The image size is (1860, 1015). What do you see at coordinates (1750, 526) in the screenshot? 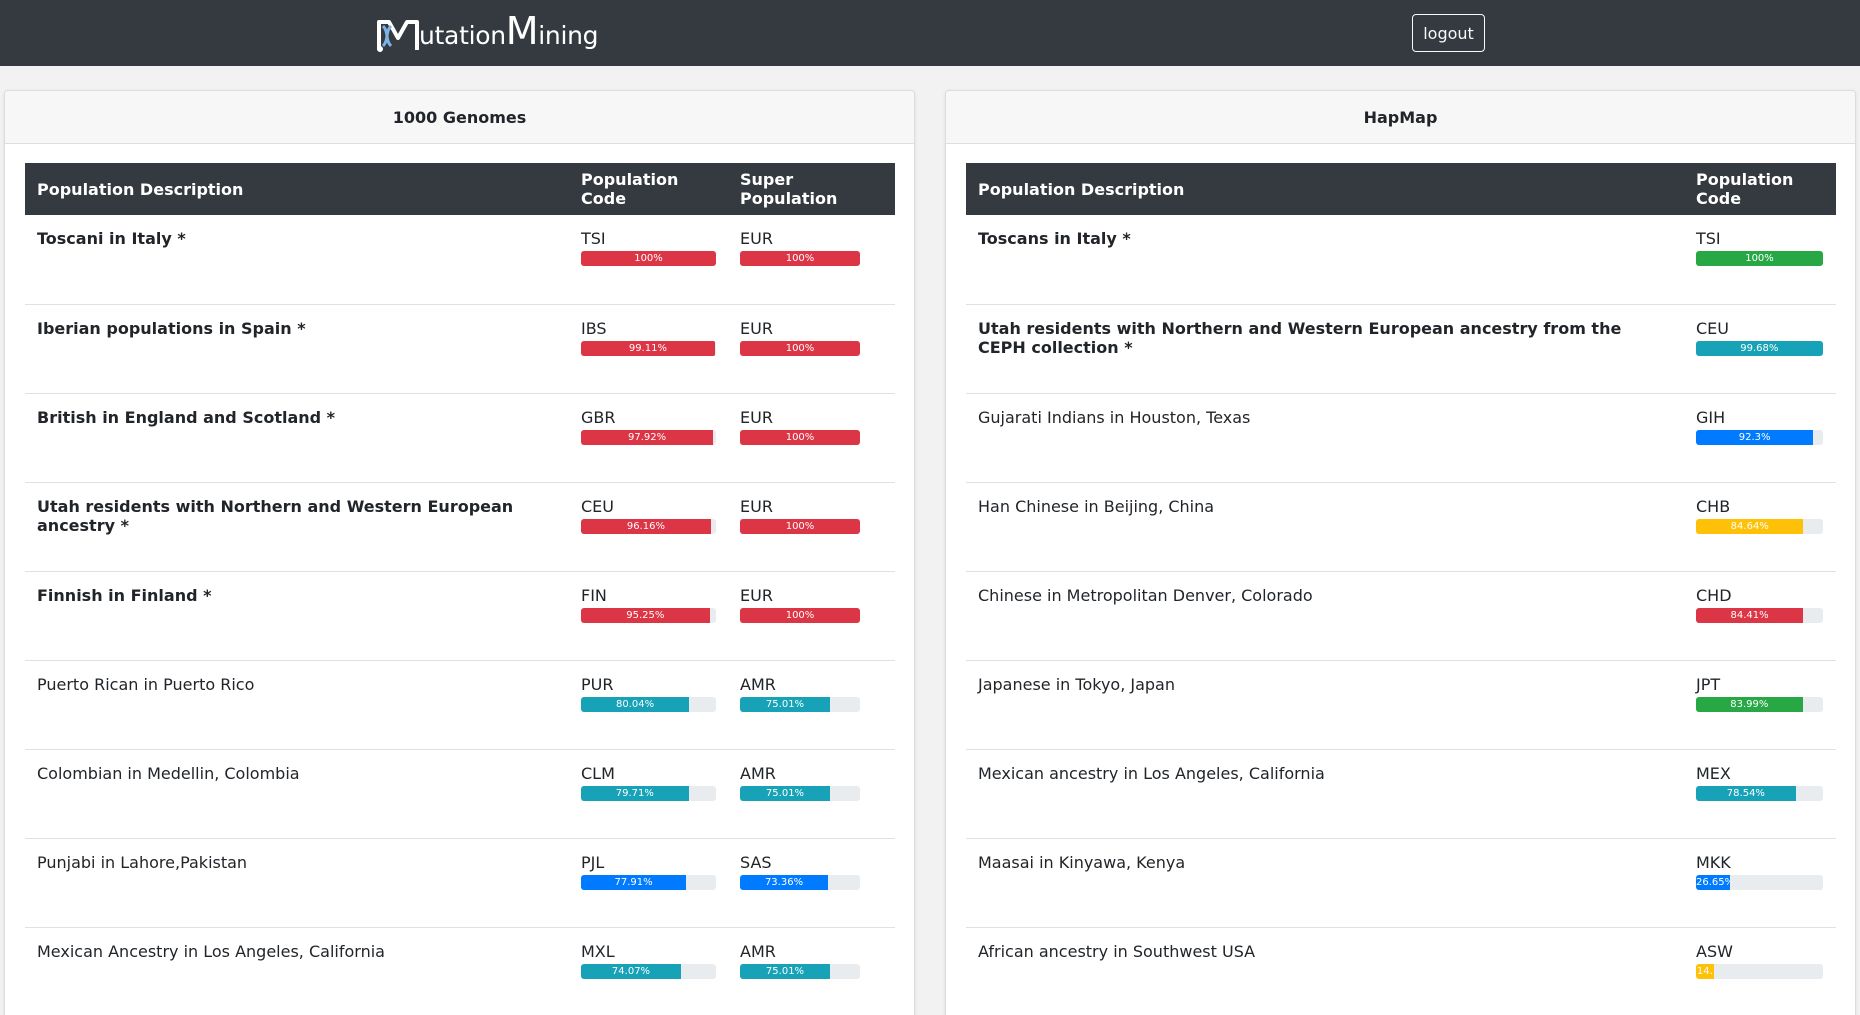
I see `progress-bar-fill: 84.64%` at bounding box center [1750, 526].